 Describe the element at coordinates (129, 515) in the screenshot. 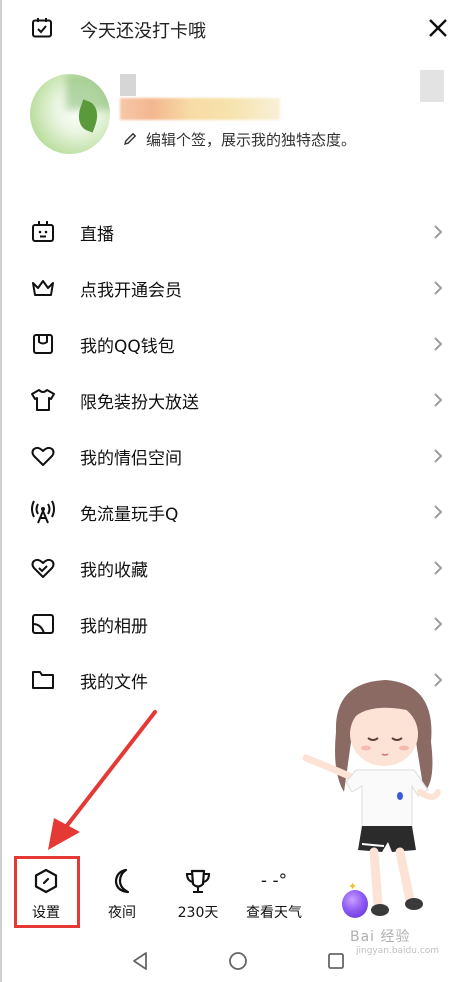

I see `menu-item-label: 免流量玩手Q` at that location.